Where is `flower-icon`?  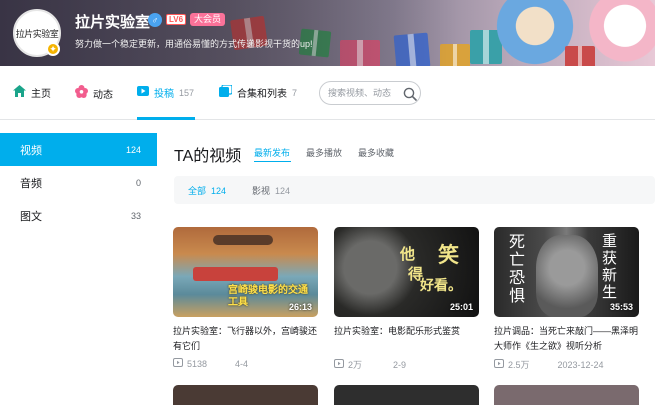 flower-icon is located at coordinates (81, 93).